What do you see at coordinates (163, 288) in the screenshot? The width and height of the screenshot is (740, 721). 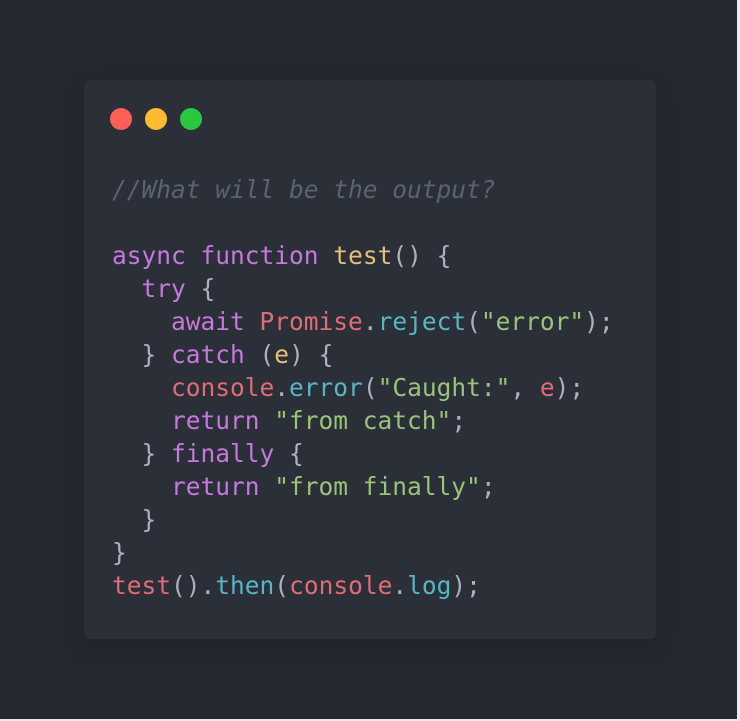 I see `code-token-keyword: try` at bounding box center [163, 288].